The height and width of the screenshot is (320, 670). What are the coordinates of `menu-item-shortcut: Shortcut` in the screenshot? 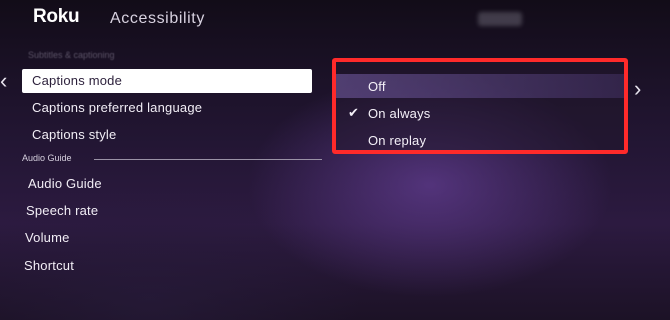 It's located at (49, 265).